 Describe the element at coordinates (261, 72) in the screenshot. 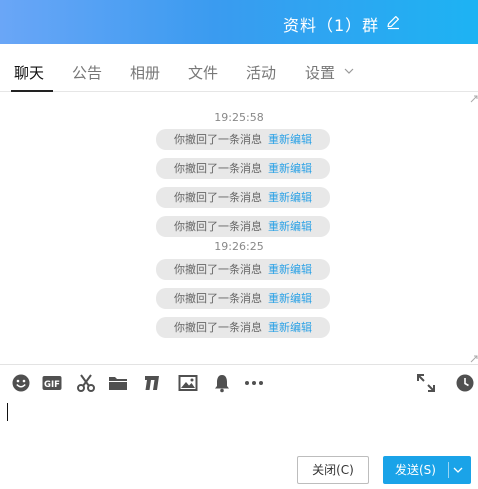

I see `tab-activities: 活动` at that location.